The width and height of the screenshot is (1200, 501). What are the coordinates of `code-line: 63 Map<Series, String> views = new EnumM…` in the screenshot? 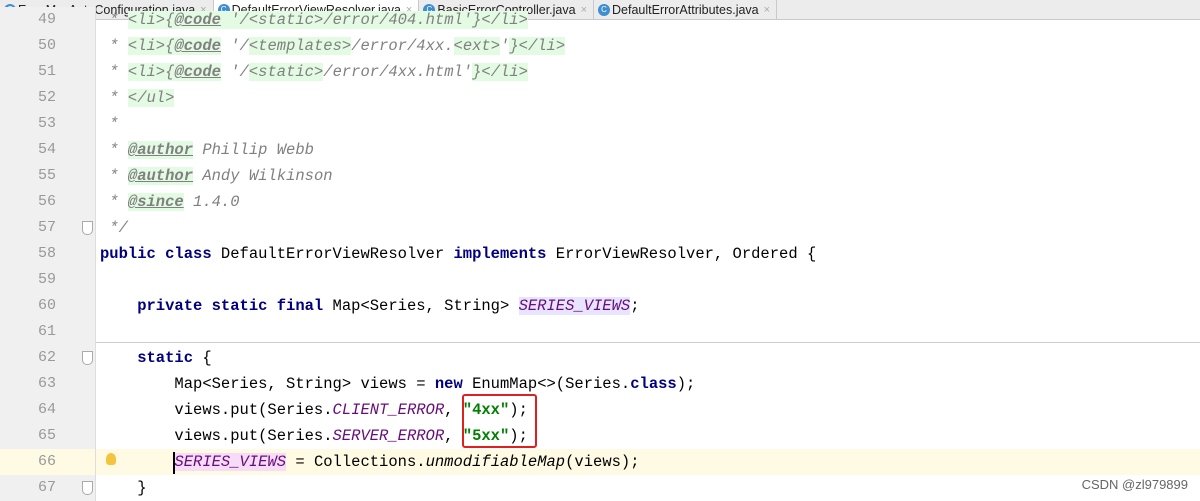 It's located at (600, 384).